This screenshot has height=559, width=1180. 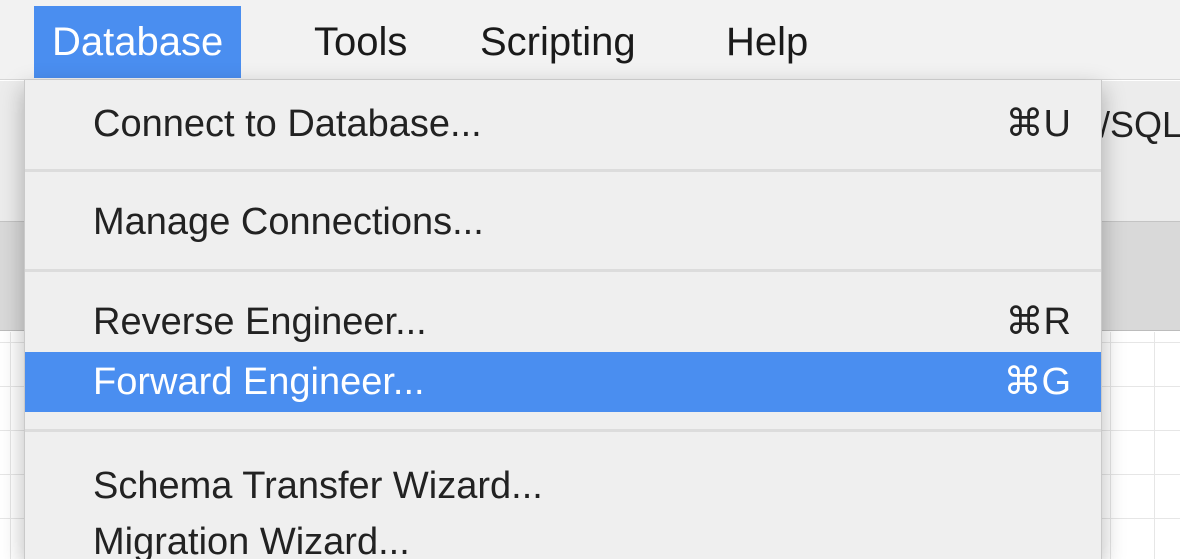 What do you see at coordinates (563, 382) in the screenshot?
I see `menu-item-forward-engineer: Forward Engineer... ⌘G` at bounding box center [563, 382].